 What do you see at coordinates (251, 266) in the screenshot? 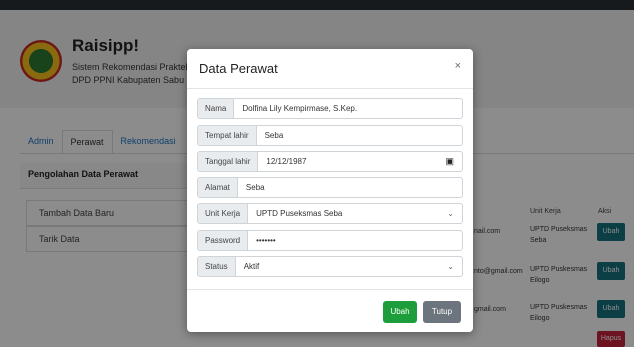
I see `status-value: Aktif` at bounding box center [251, 266].